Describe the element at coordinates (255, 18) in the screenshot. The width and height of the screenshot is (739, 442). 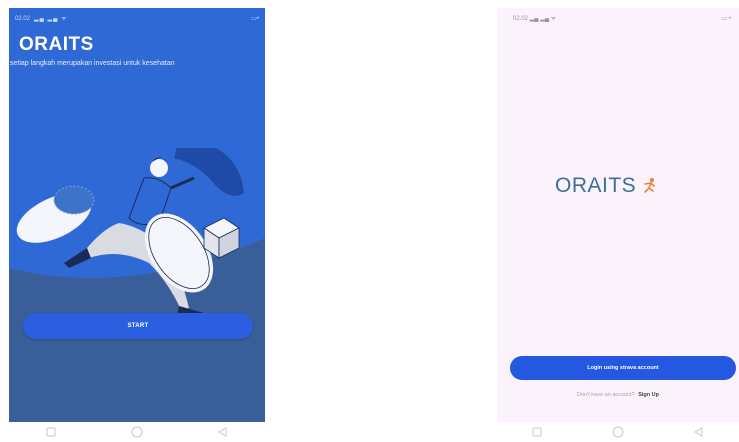
I see `battery-icon: ▭•` at that location.